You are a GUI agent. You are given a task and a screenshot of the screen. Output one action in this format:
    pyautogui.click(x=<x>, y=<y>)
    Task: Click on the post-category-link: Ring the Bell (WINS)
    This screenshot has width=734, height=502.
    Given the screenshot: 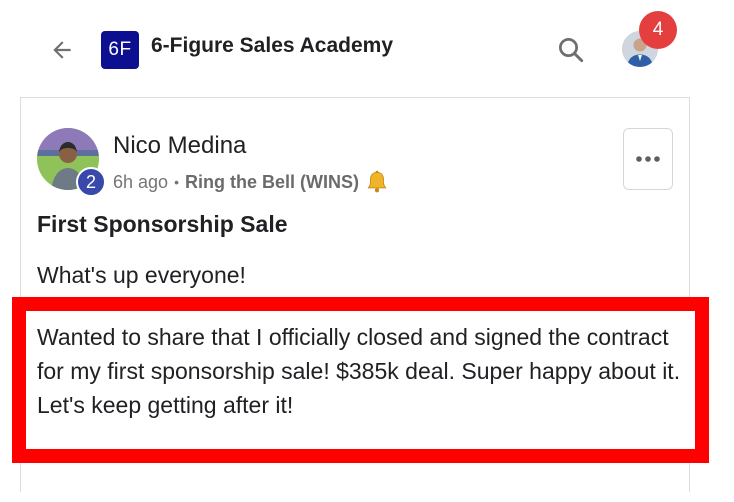 What is the action you would take?
    pyautogui.click(x=272, y=182)
    